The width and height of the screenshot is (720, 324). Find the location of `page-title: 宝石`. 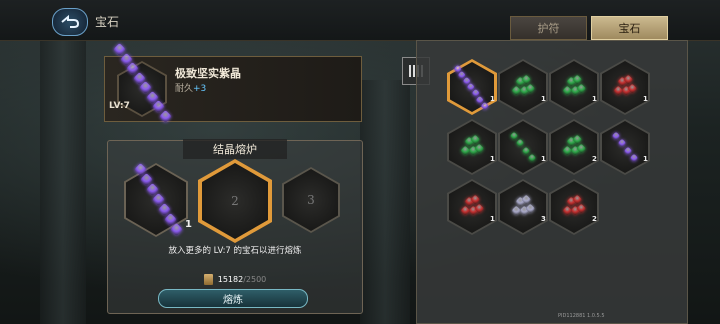

page-title: 宝石 is located at coordinates (107, 22).